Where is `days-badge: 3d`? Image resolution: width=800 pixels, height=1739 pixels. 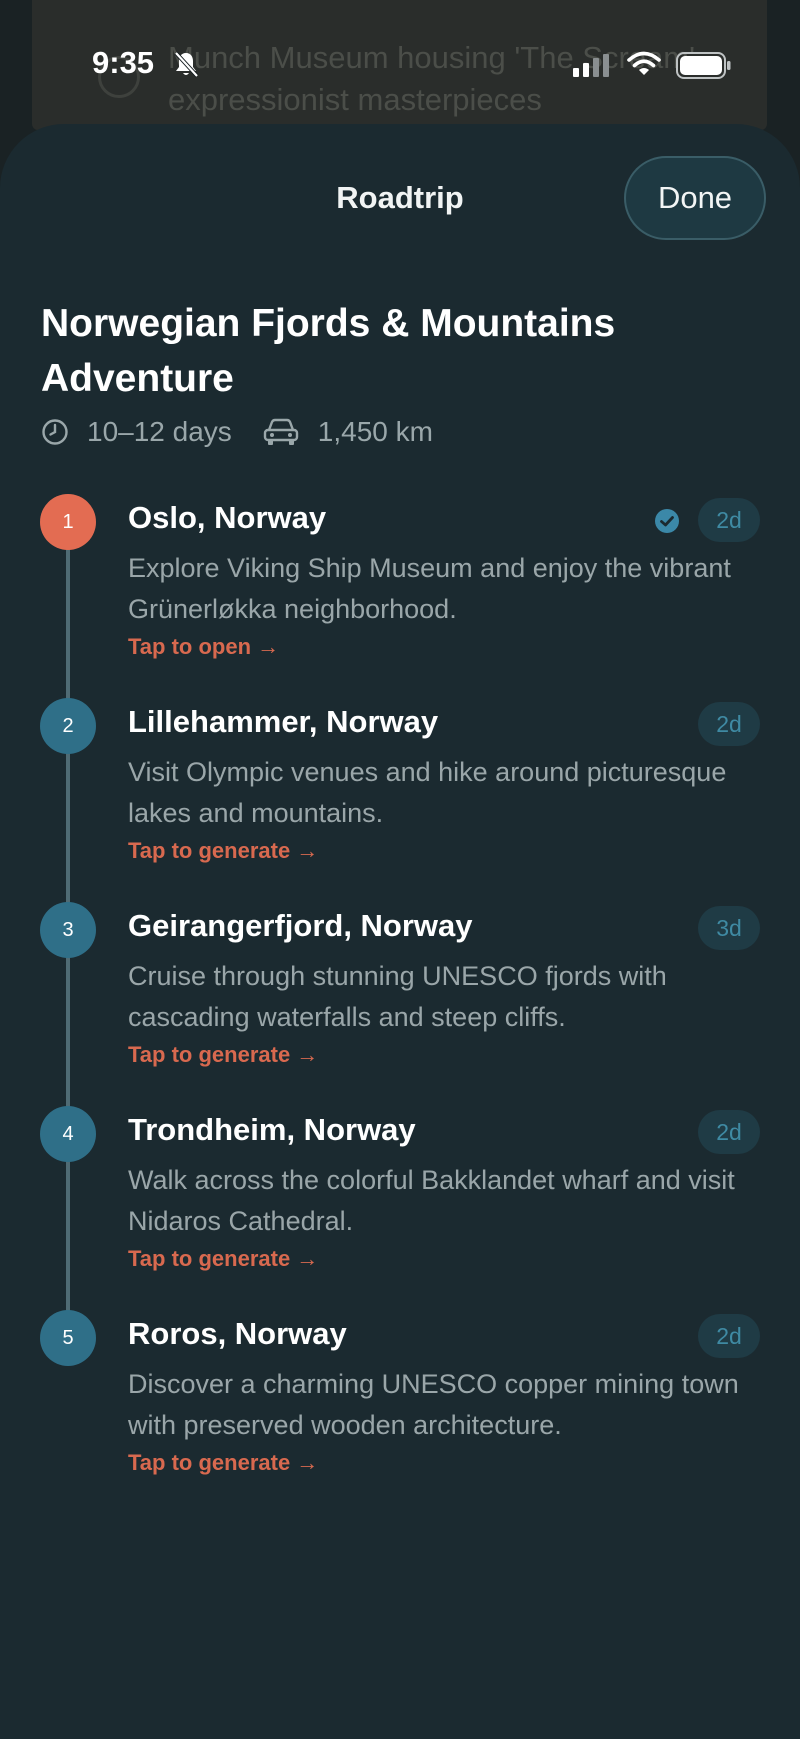 days-badge: 3d is located at coordinates (729, 928).